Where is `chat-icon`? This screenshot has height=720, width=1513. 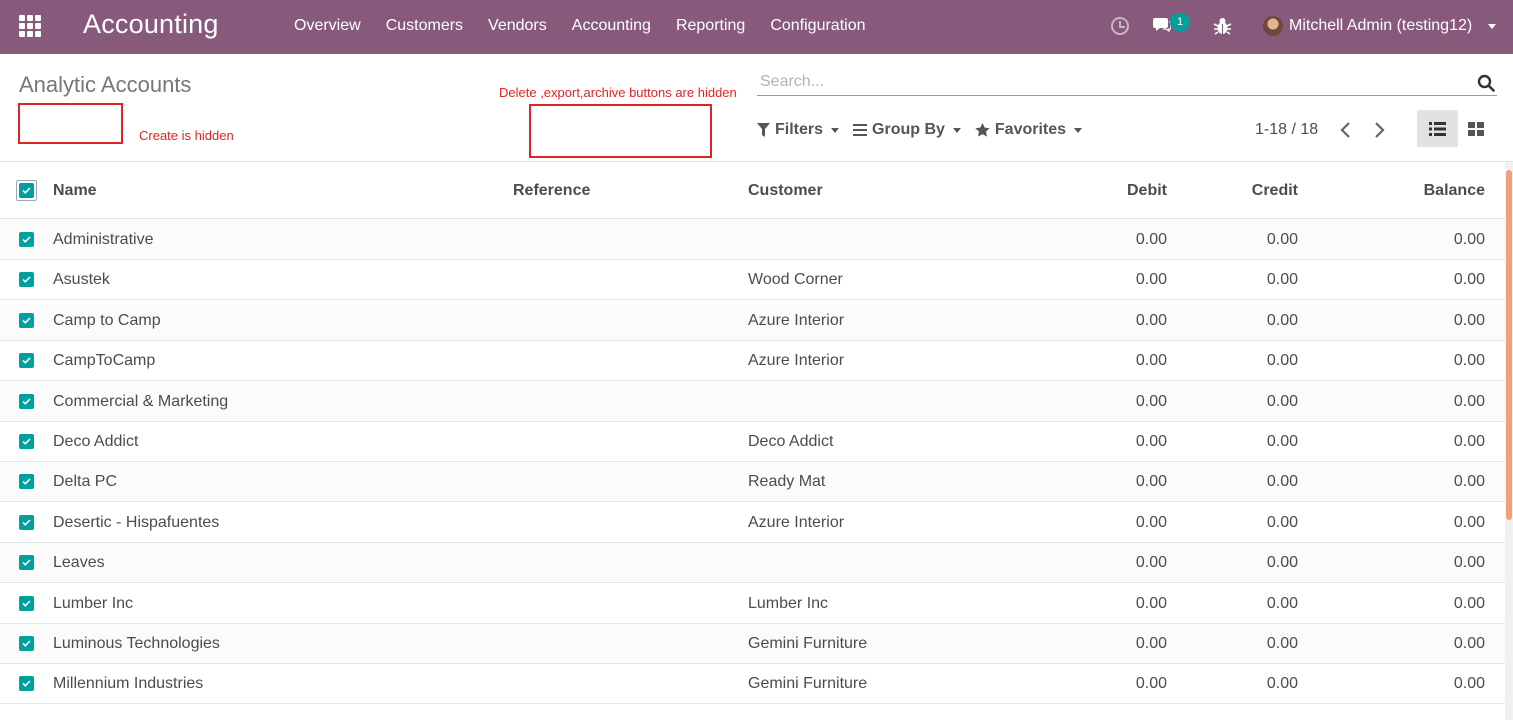 chat-icon is located at coordinates (1162, 25).